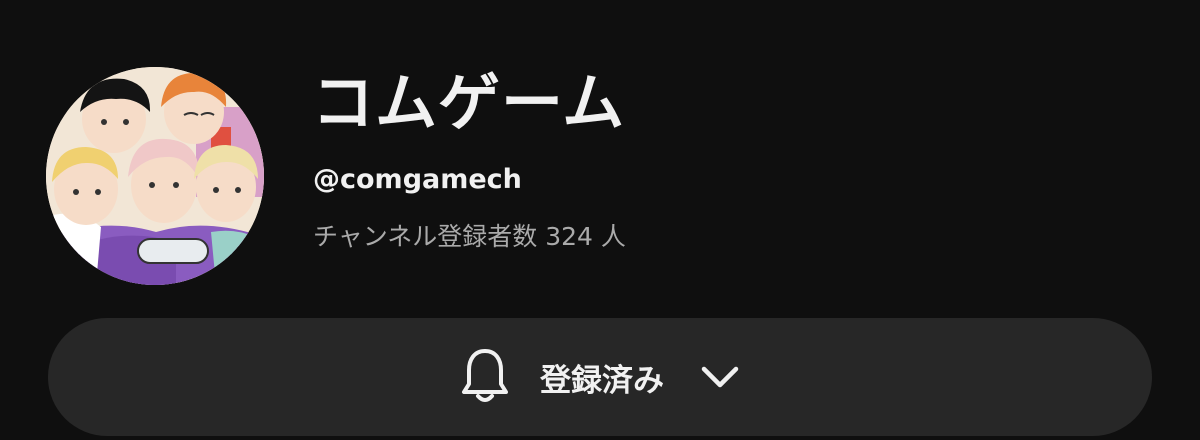 This screenshot has height=440, width=1200. What do you see at coordinates (602, 380) in the screenshot?
I see `subscribed-label: 登録済み` at bounding box center [602, 380].